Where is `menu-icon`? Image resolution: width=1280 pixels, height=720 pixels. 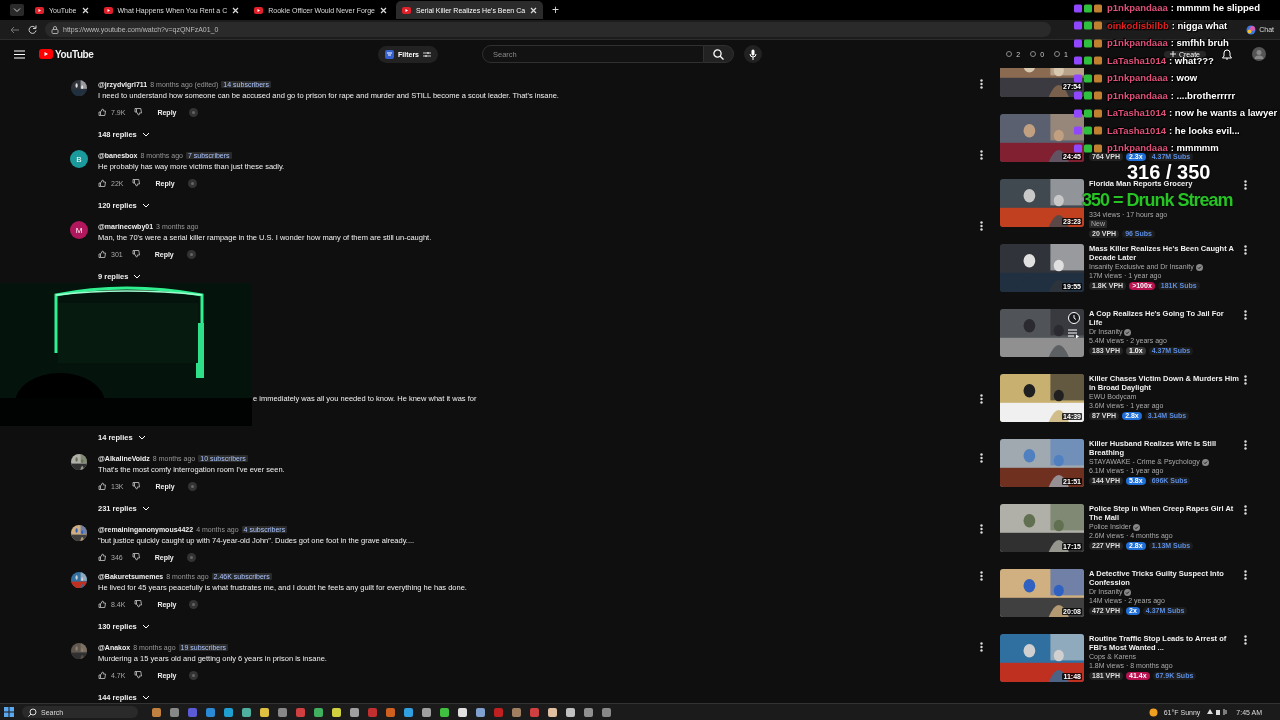
menu-icon is located at coordinates (19, 54).